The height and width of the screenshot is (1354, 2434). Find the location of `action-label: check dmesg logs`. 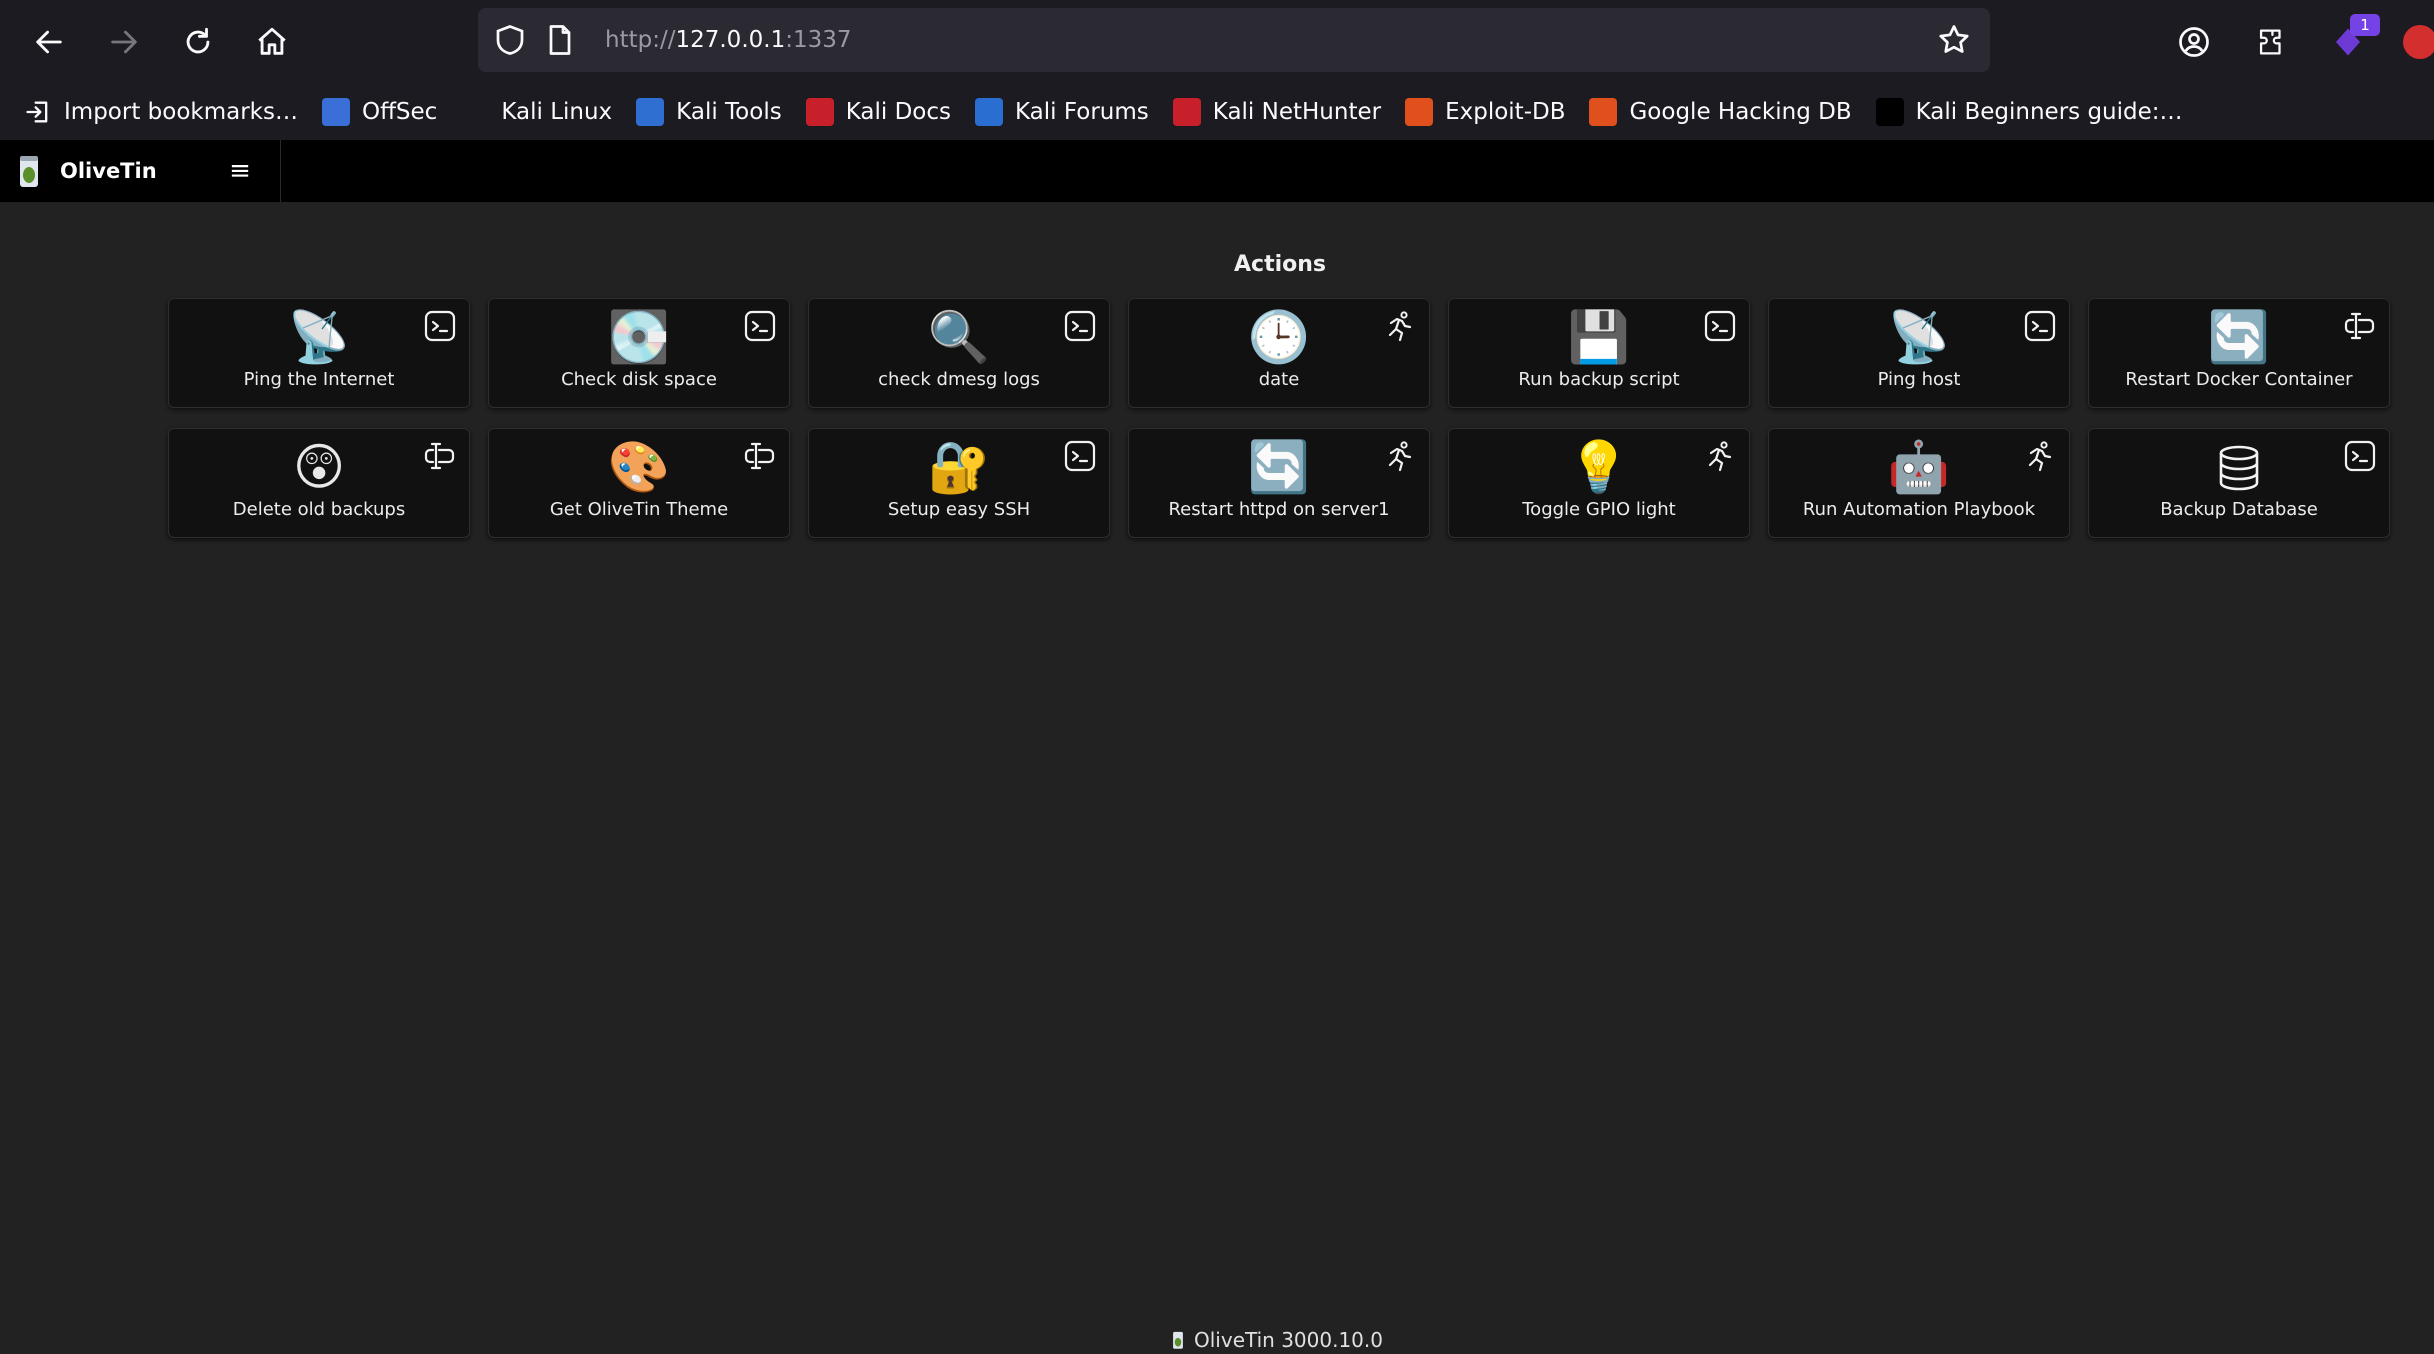

action-label: check dmesg logs is located at coordinates (959, 379).